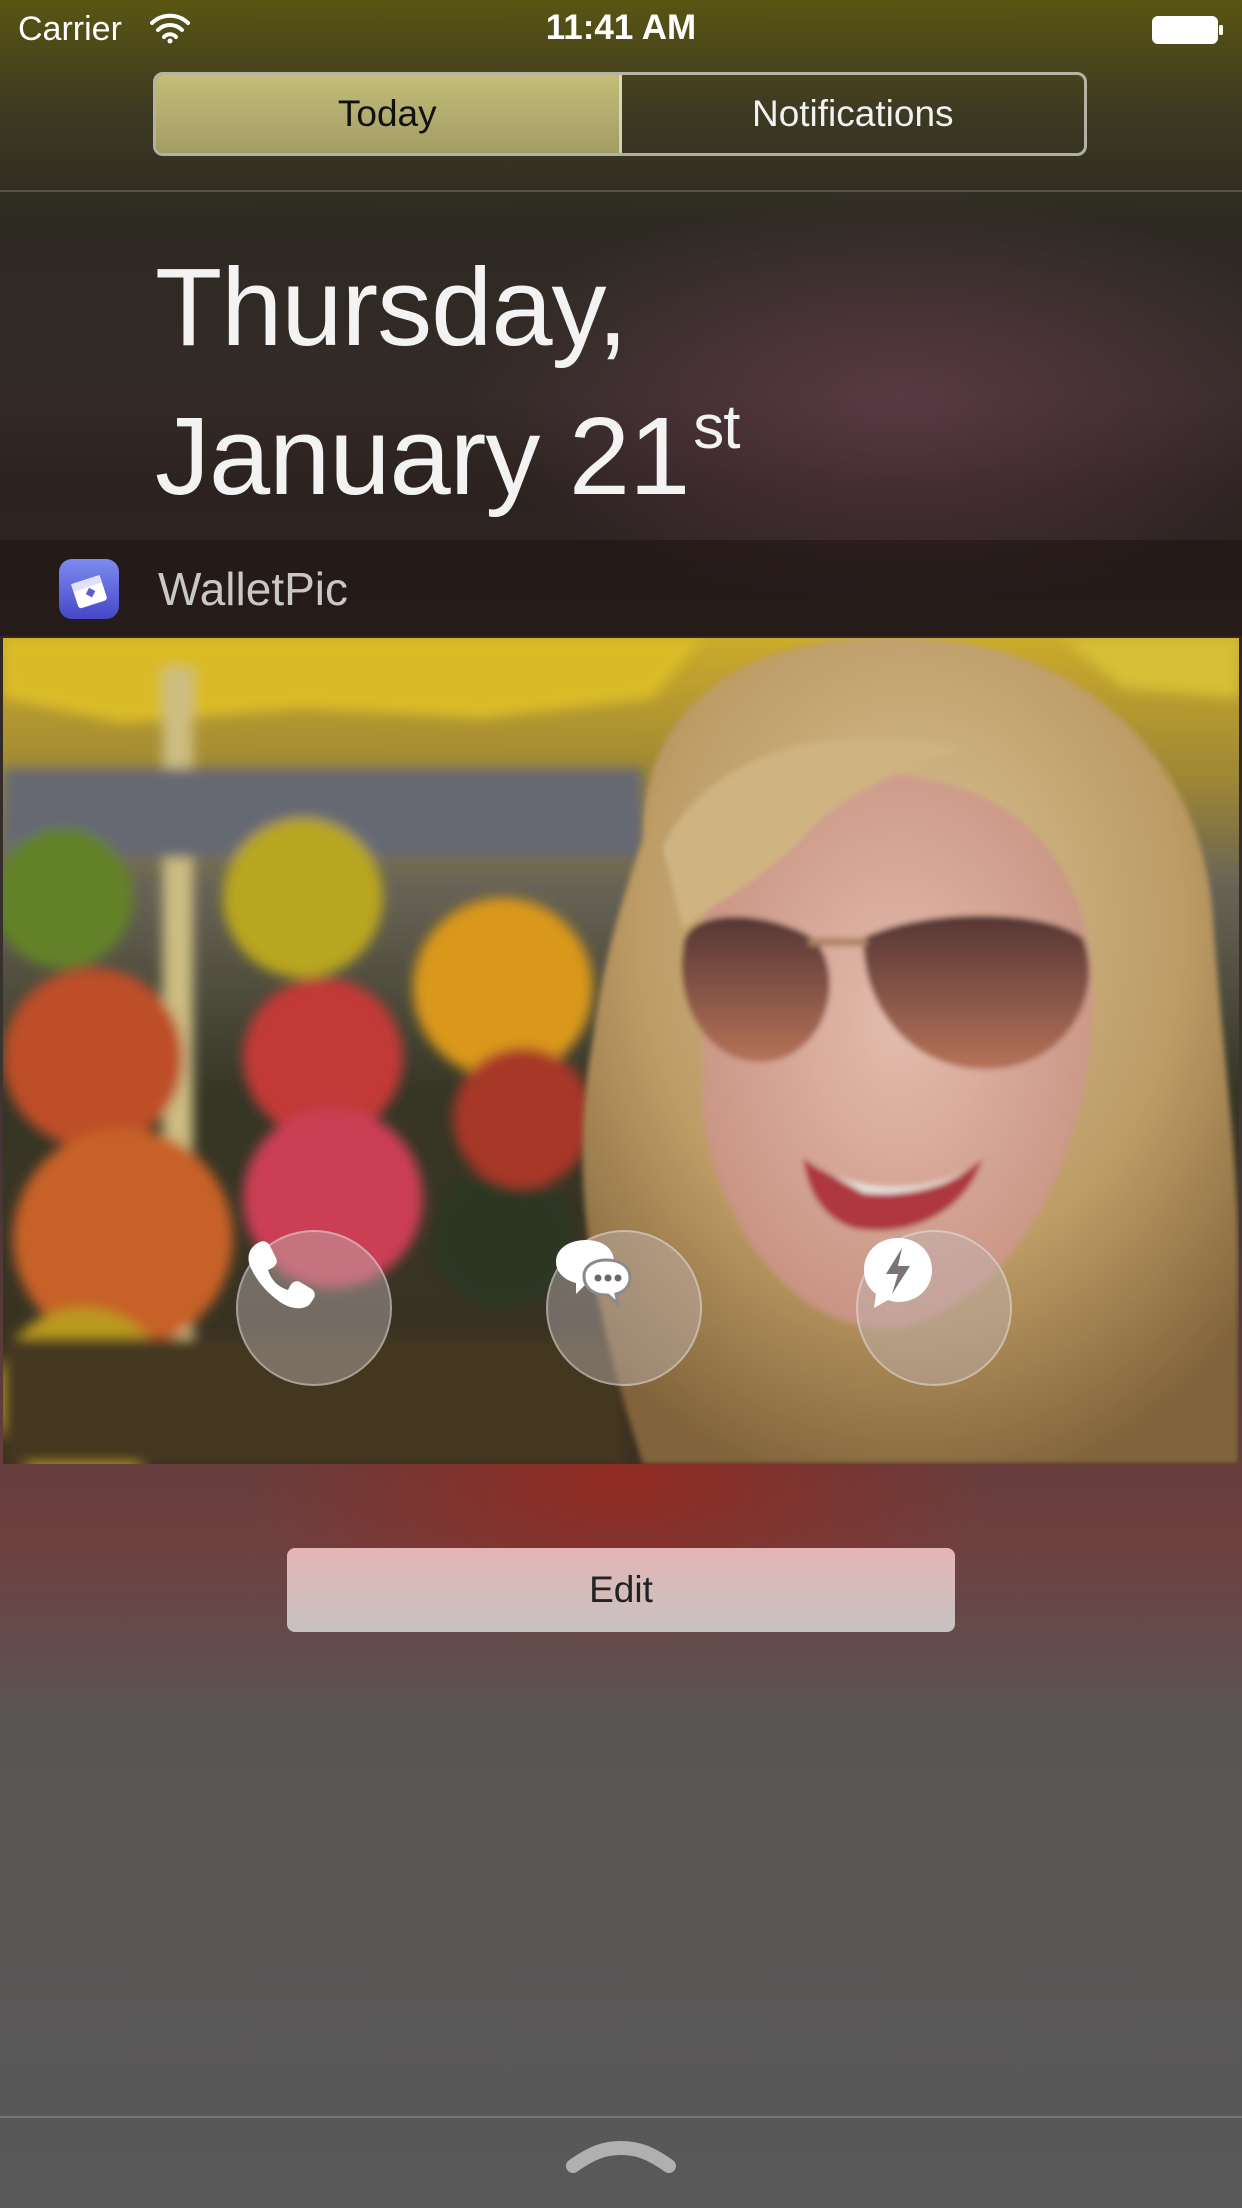 The image size is (1242, 2208). Describe the element at coordinates (621, 1590) in the screenshot. I see `edit-button: Edit` at that location.